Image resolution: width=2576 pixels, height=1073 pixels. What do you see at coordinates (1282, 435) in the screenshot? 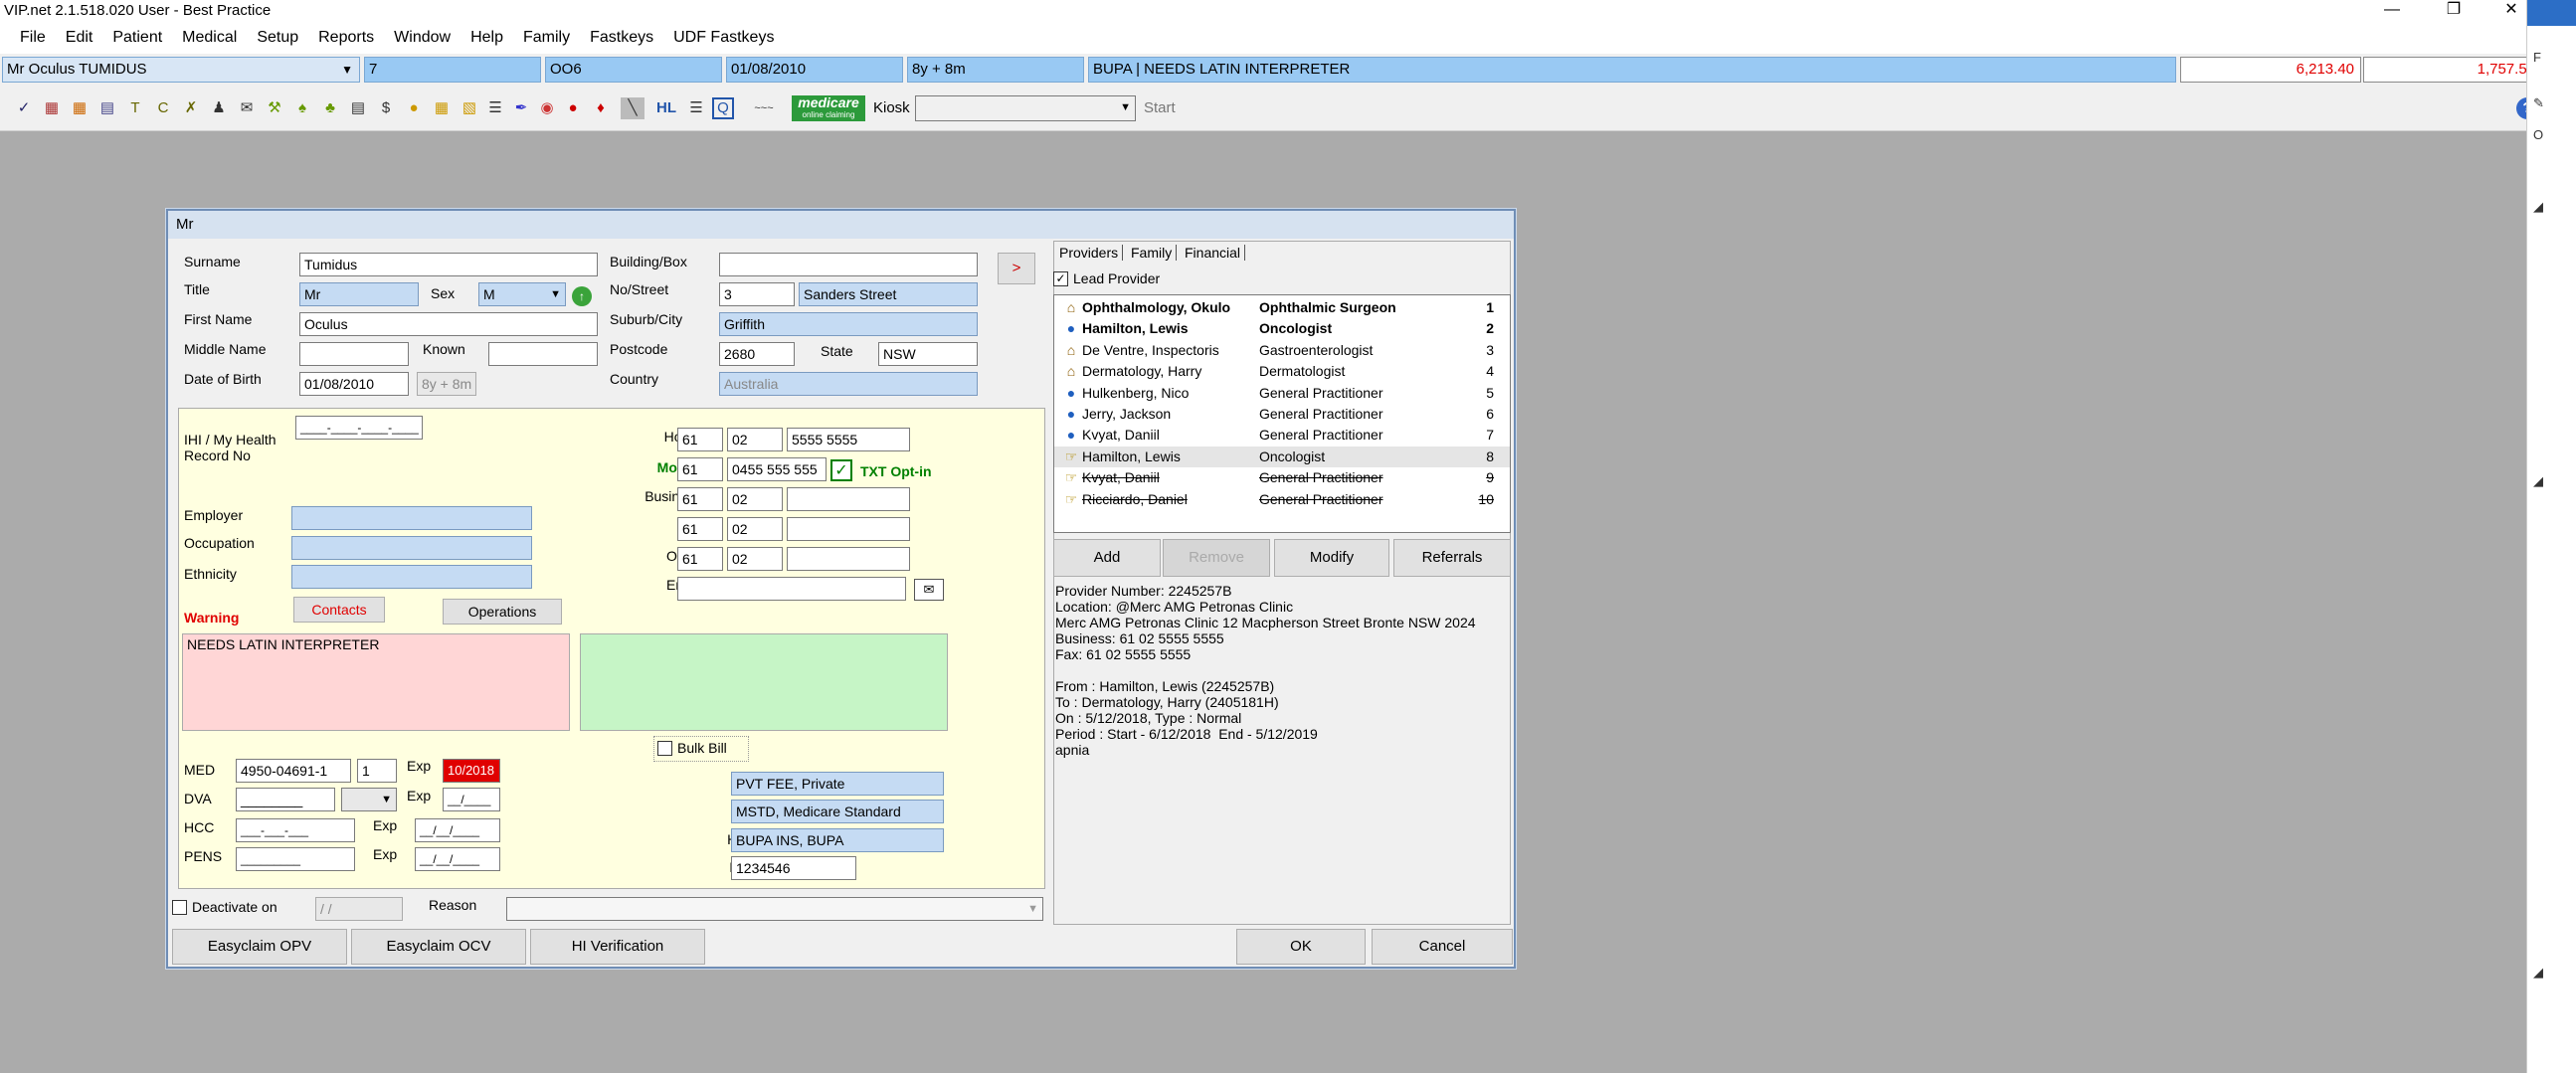
I see `provider-row: ● Kvyat, Daniil General Practitioner 7` at bounding box center [1282, 435].